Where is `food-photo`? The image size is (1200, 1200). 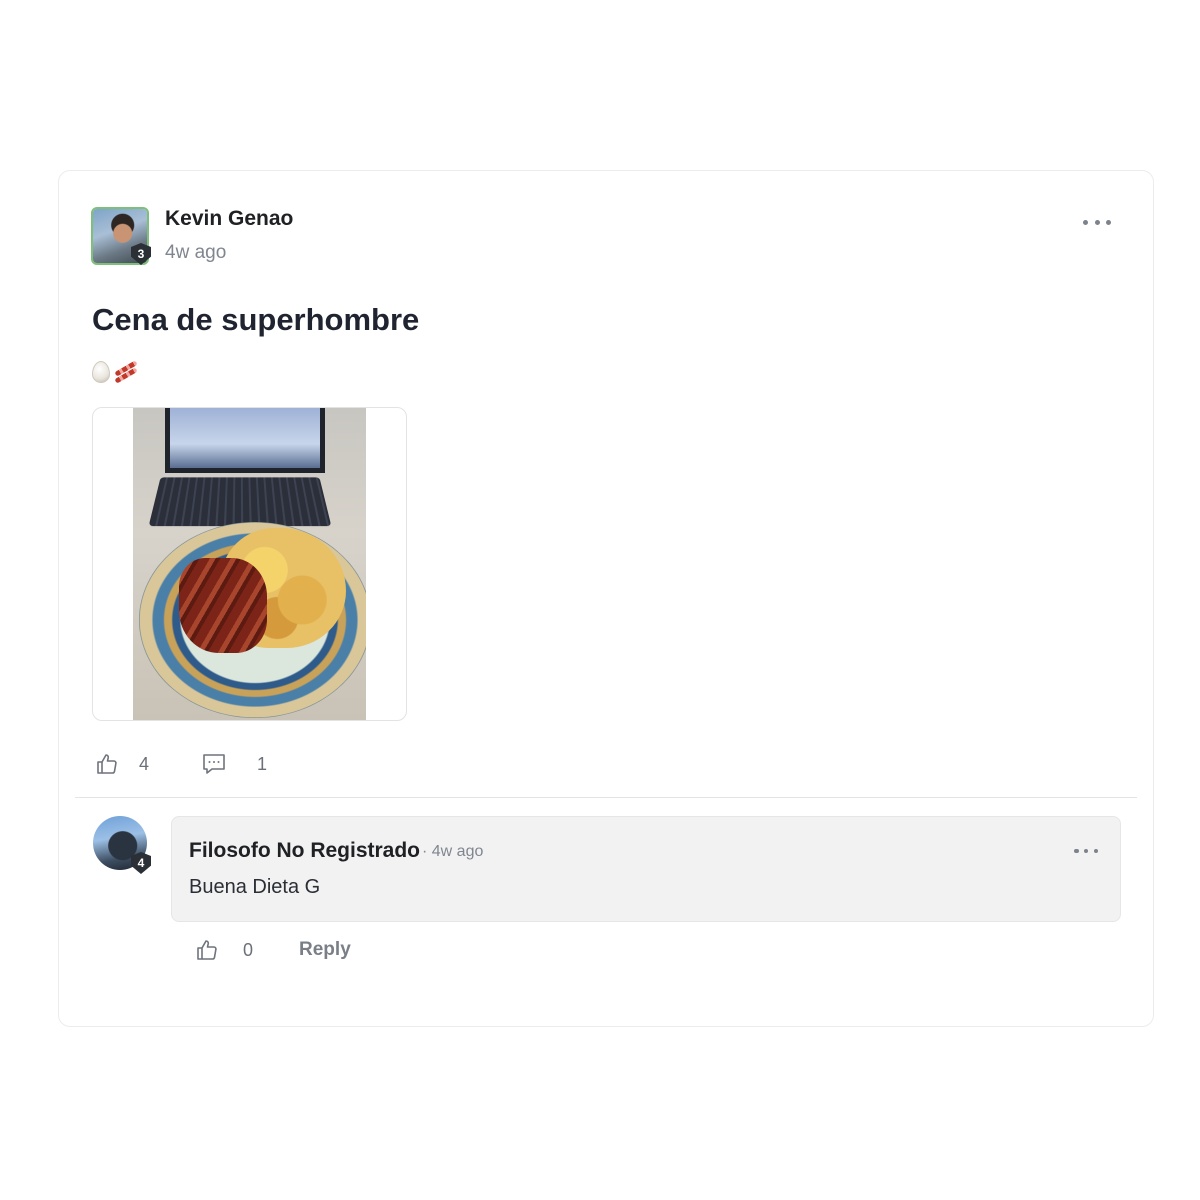
food-photo is located at coordinates (249, 564).